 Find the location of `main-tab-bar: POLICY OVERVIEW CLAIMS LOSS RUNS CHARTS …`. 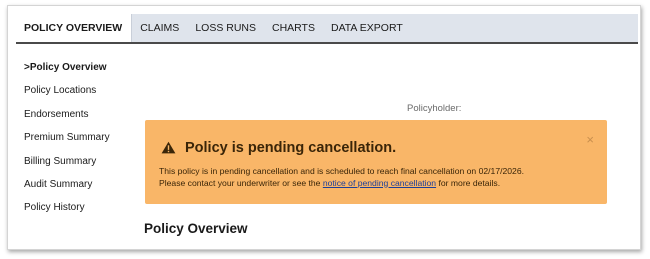

main-tab-bar: POLICY OVERVIEW CLAIMS LOSS RUNS CHARTS … is located at coordinates (327, 29).